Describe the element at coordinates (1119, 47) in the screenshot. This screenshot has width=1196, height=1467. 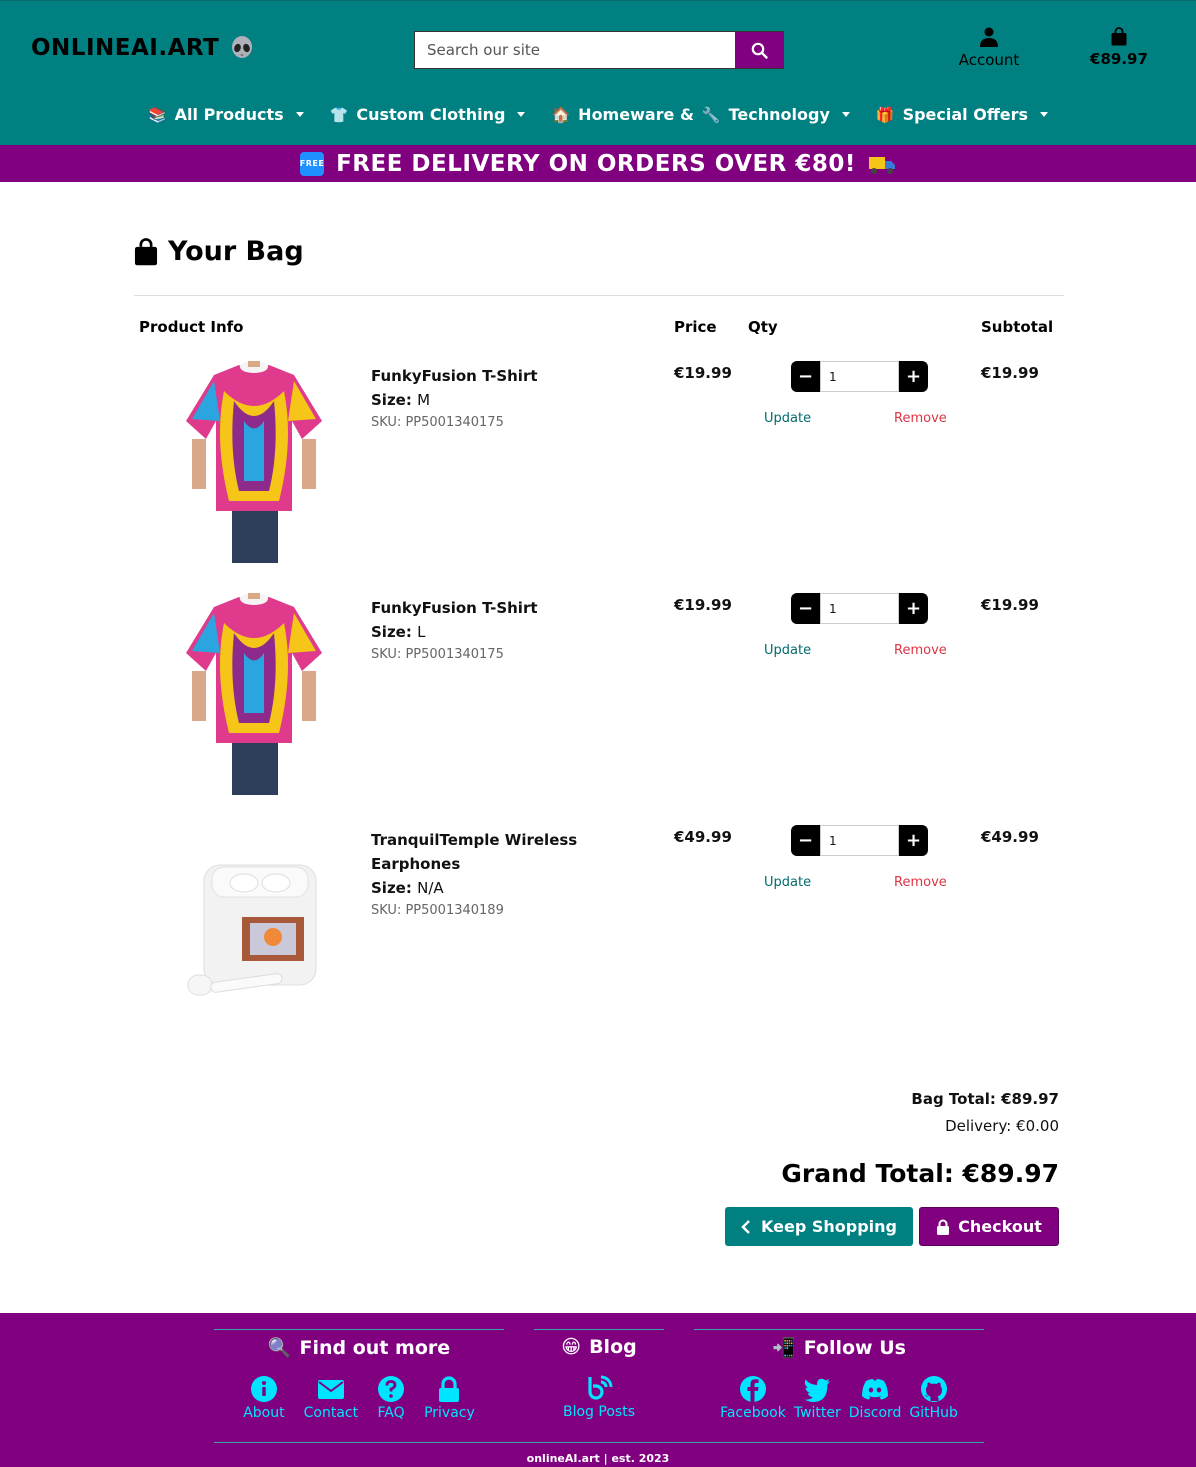
I see `bag-link: €89.97` at that location.